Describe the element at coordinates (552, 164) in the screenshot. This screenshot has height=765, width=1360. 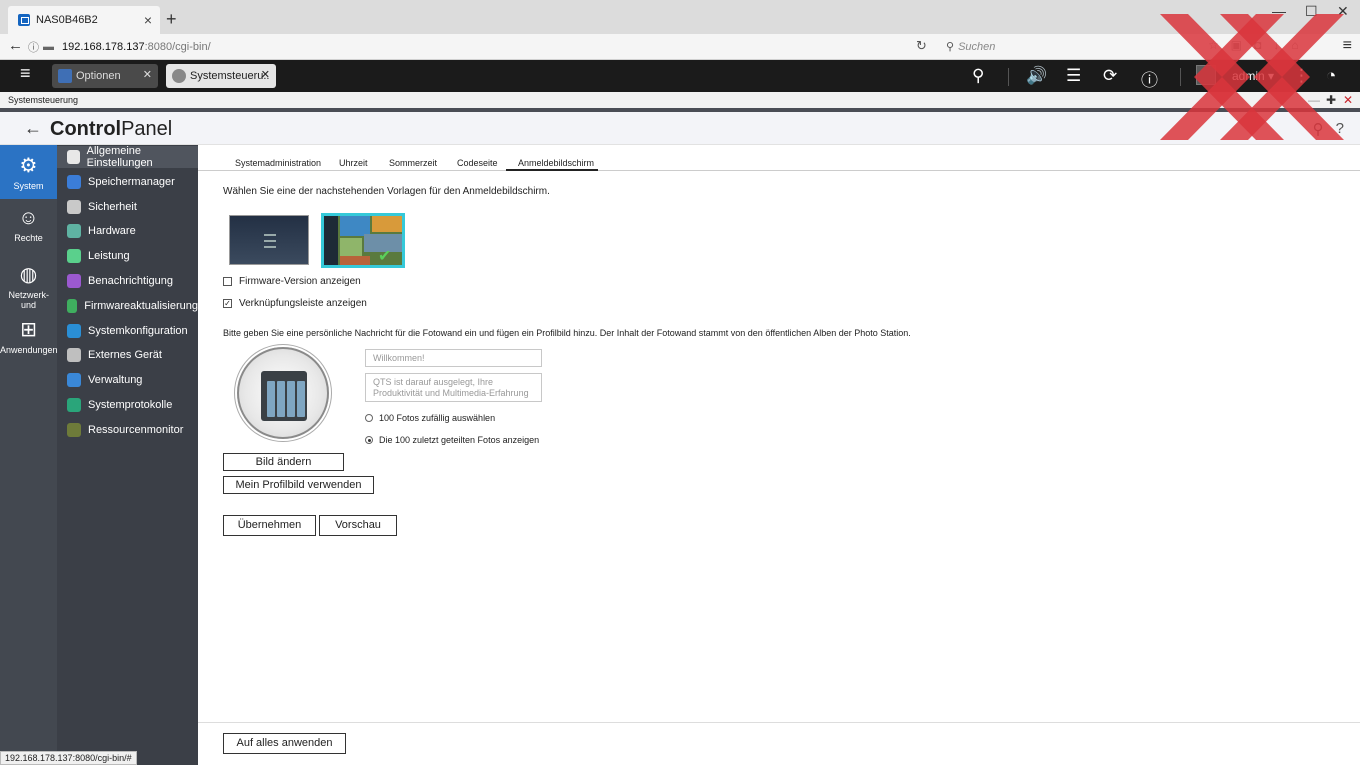
I see `tab-anmeldebildschirm: Anmeldebildschirm` at that location.